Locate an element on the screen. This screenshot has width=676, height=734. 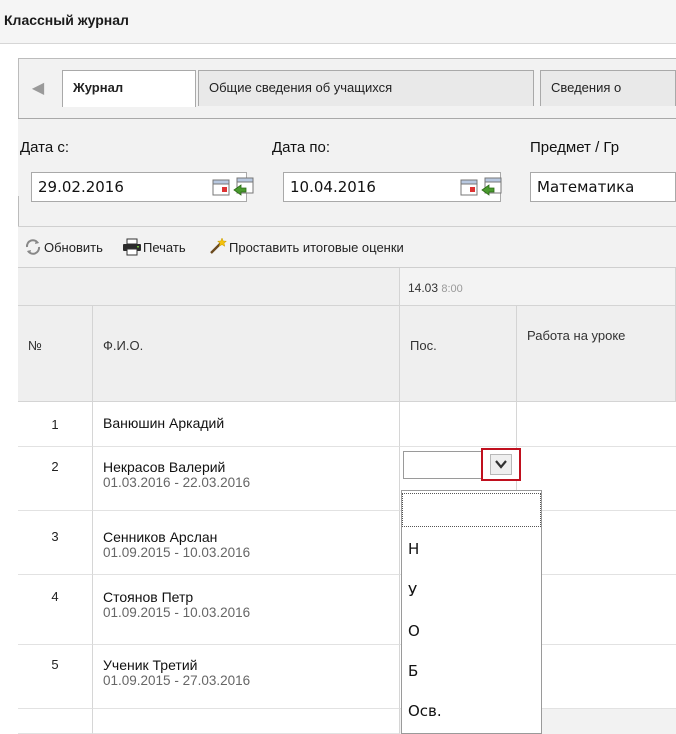
table-row: Некрасов Валерий 01.03.2016 - 22.03.2016 is located at coordinates (246, 479).